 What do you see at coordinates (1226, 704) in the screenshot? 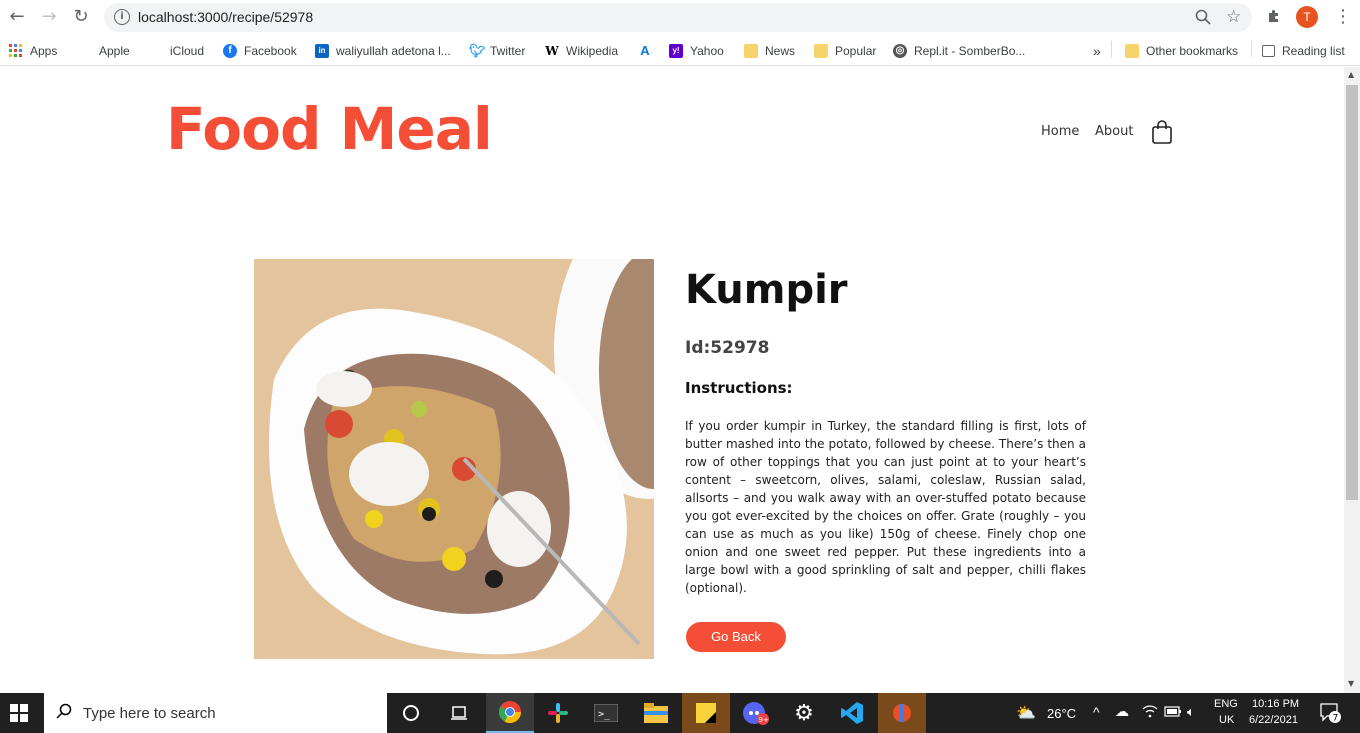
I see `language-top: ENG` at bounding box center [1226, 704].